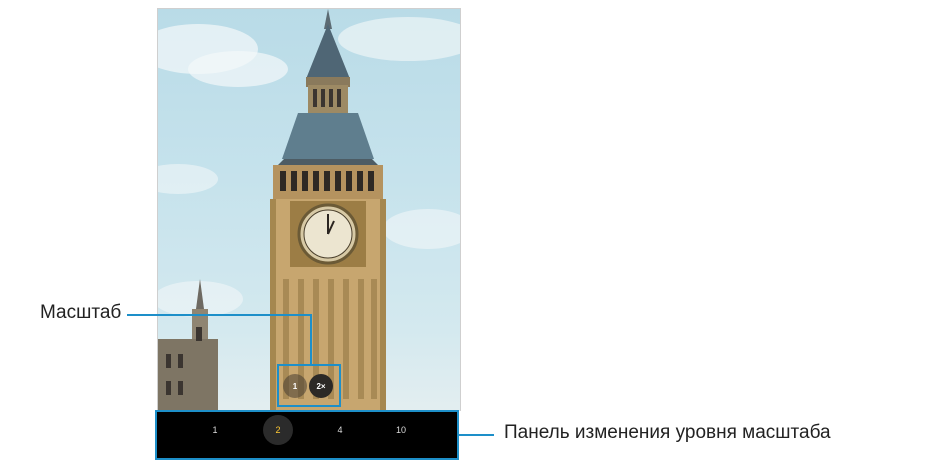 The width and height of the screenshot is (938, 463). Describe the element at coordinates (215, 430) in the screenshot. I see `zoom-level-1: 1` at that location.